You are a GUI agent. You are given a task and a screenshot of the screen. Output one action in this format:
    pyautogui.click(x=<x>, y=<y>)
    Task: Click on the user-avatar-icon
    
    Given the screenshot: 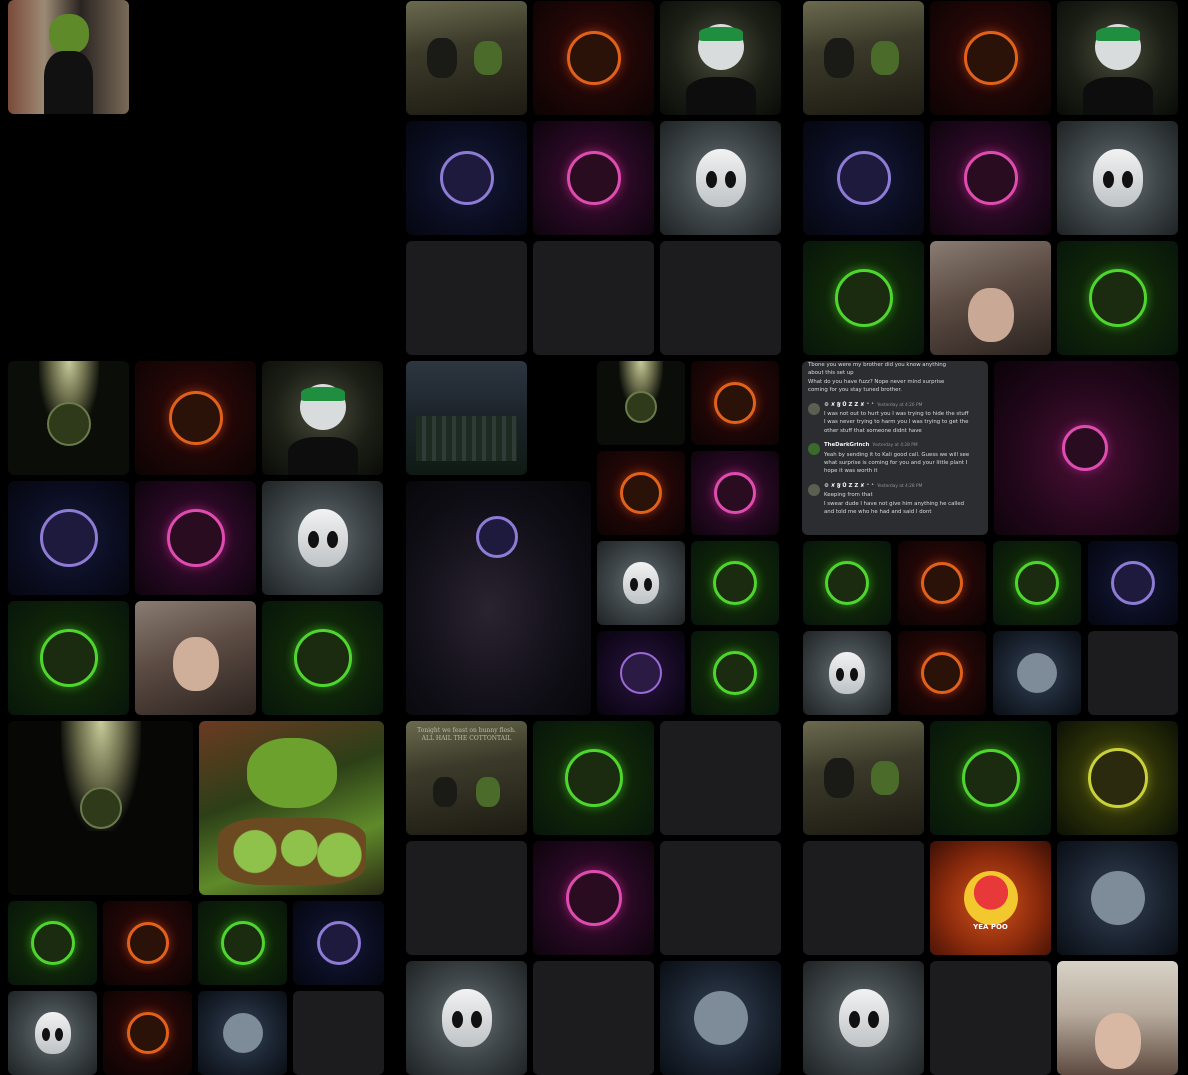 What is the action you would take?
    pyautogui.click(x=814, y=449)
    